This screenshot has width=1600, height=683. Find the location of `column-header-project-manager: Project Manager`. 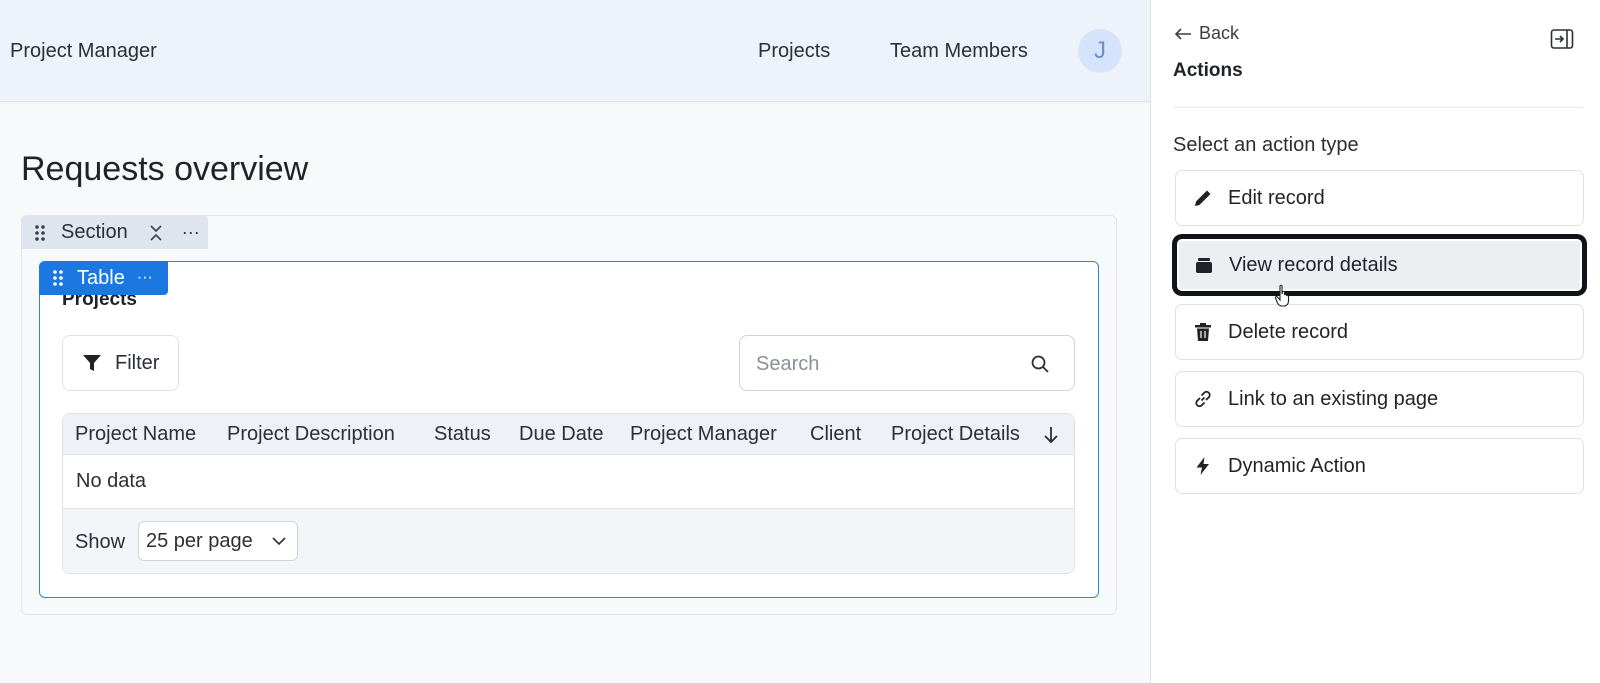

column-header-project-manager: Project Manager is located at coordinates (703, 434).